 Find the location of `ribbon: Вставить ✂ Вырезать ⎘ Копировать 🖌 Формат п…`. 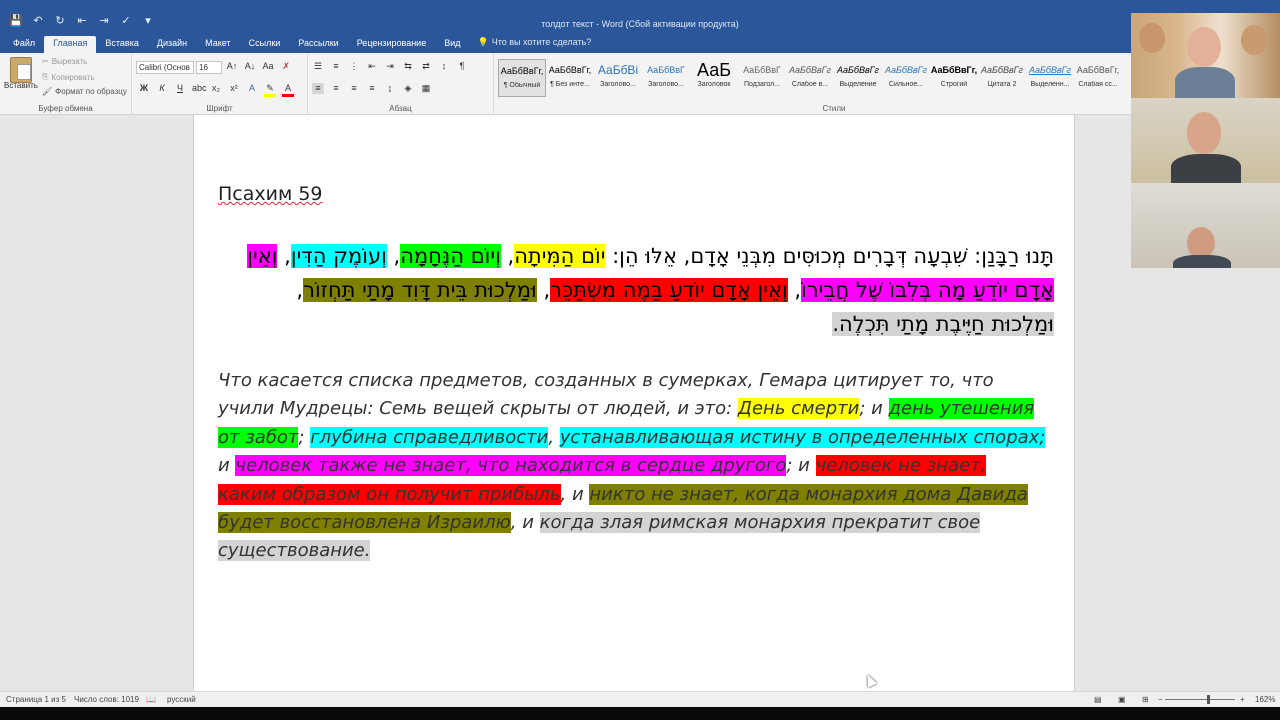

ribbon: Вставить ✂ Вырезать ⎘ Копировать 🖌 Формат п… is located at coordinates (640, 84).